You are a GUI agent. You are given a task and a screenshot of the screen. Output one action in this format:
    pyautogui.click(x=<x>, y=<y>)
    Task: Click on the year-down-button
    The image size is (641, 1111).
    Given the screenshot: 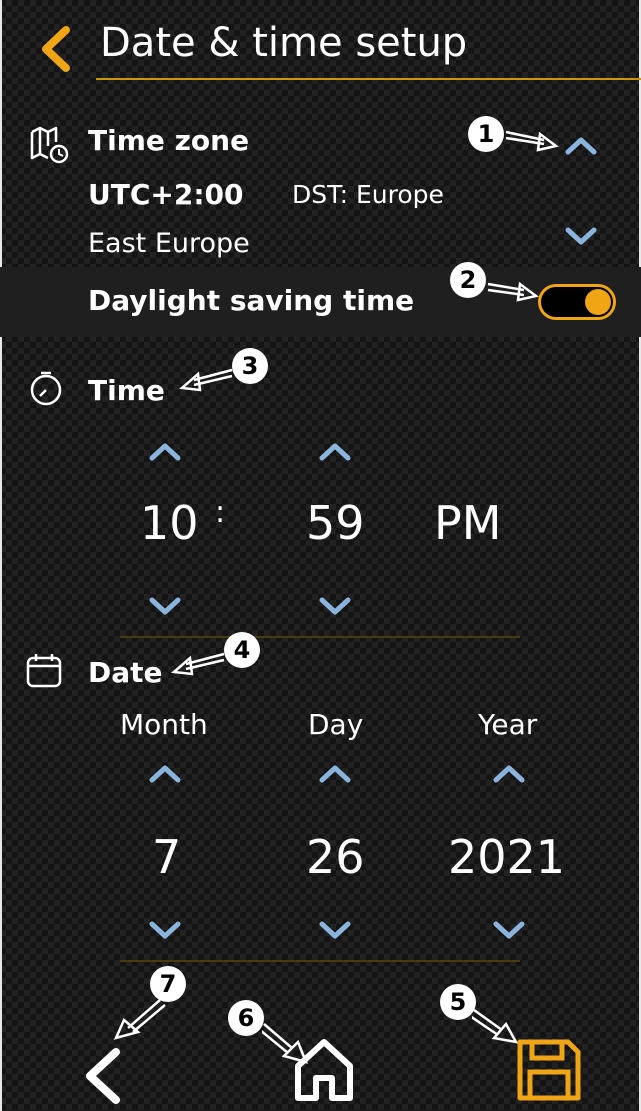 What is the action you would take?
    pyautogui.click(x=509, y=931)
    